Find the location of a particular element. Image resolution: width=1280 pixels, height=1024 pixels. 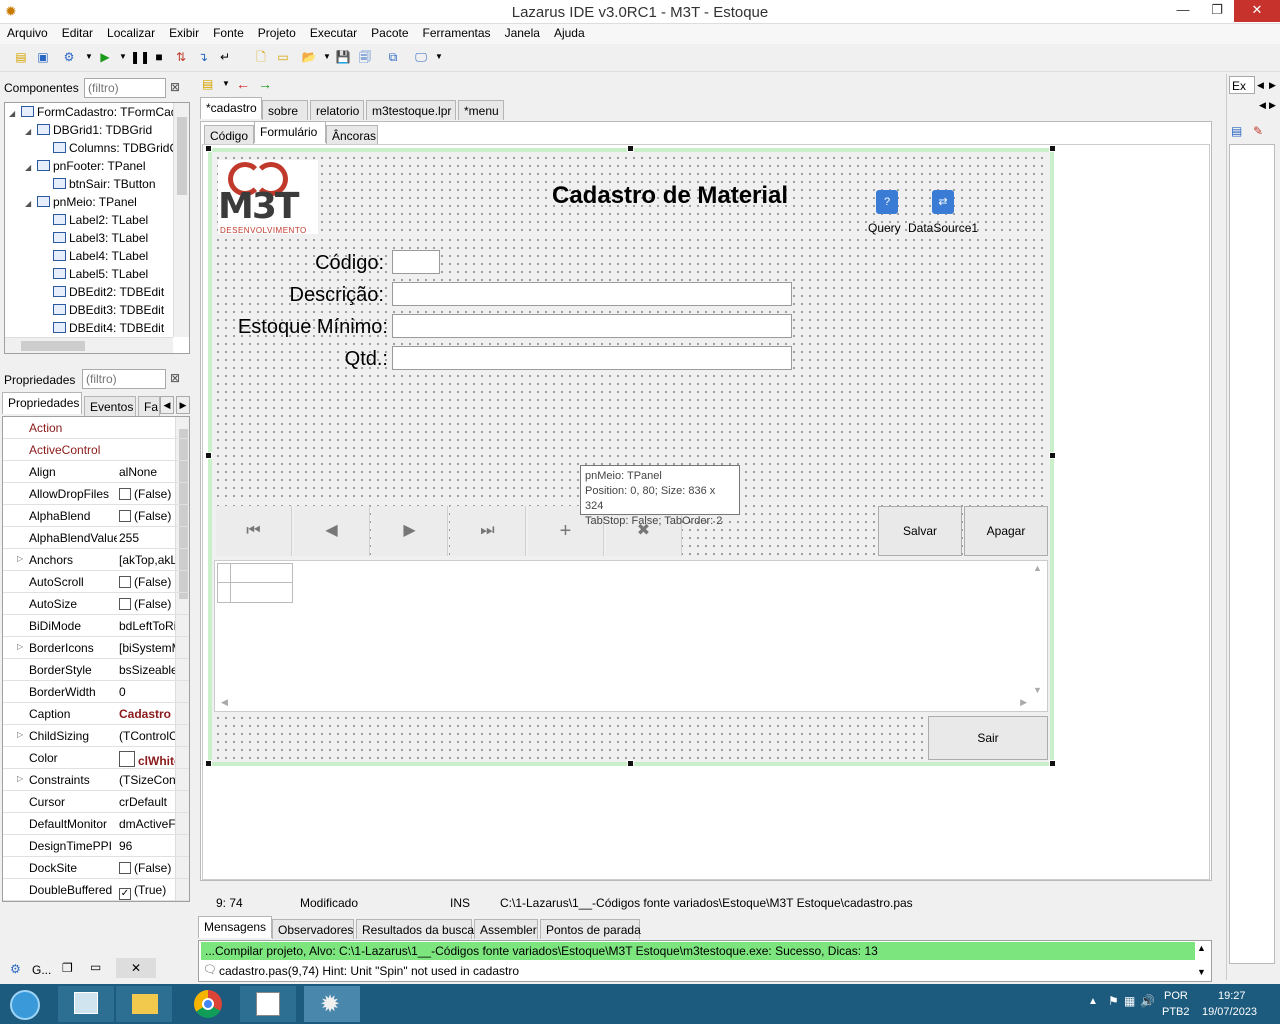

property-row: AlphaBlend (False) is located at coordinates (96, 516).